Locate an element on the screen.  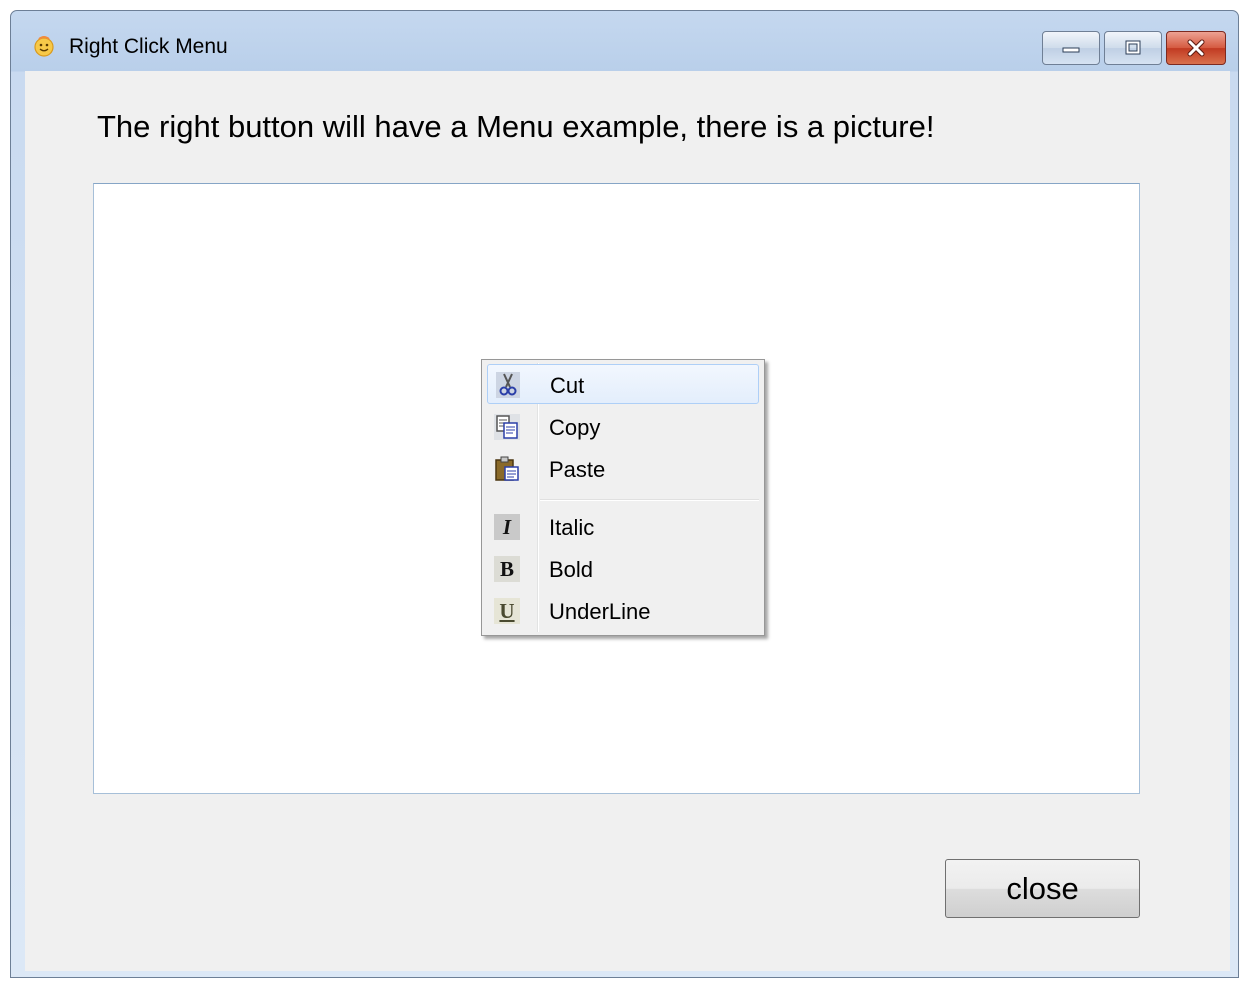
menu-item-bold: B Bold is located at coordinates (623, 569).